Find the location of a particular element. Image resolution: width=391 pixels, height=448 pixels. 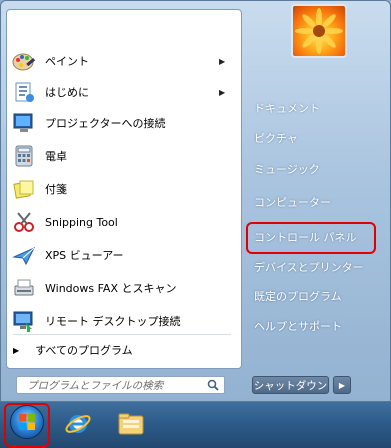

right-item-music: ミュージック is located at coordinates (287, 169).